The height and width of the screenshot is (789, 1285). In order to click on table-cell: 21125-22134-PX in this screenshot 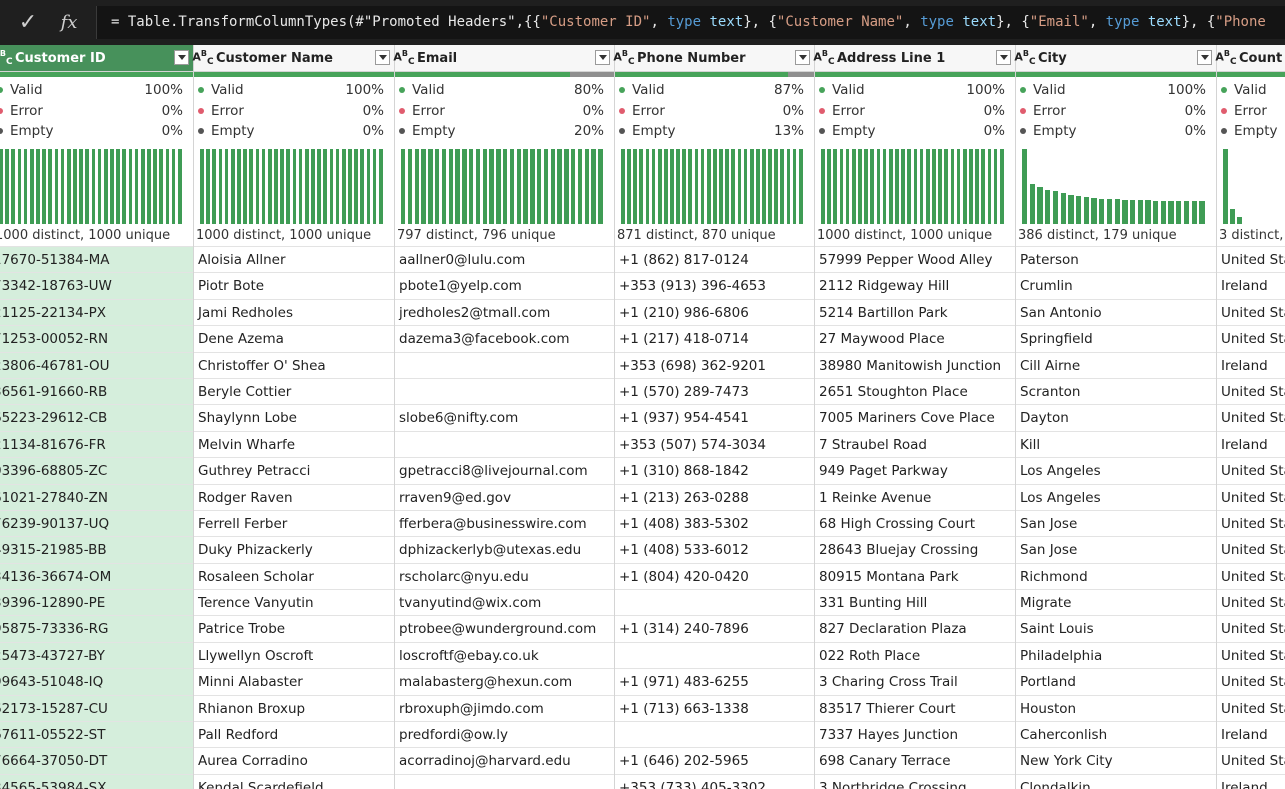, I will do `click(96, 312)`.